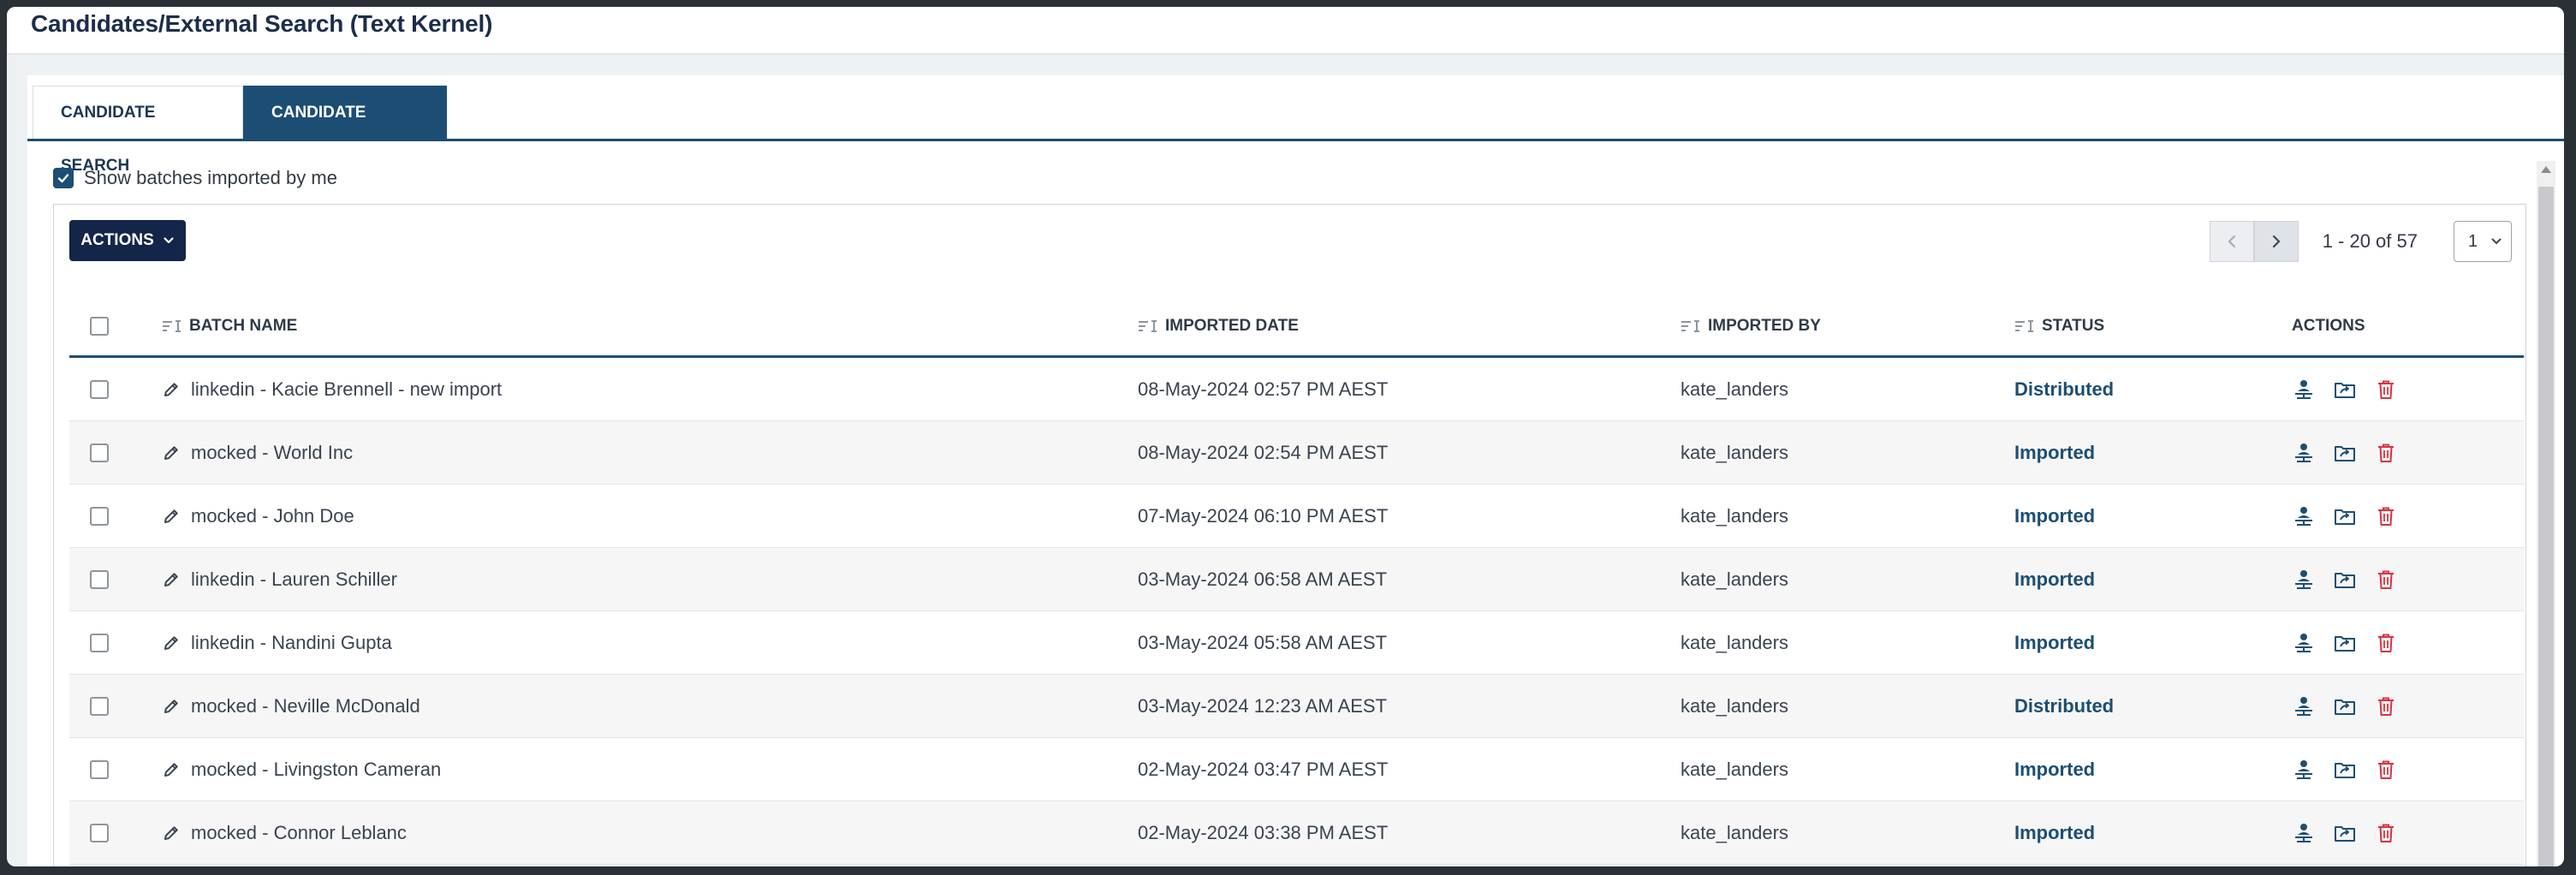 The image size is (2576, 875). I want to click on page-select: 1, so click(2483, 241).